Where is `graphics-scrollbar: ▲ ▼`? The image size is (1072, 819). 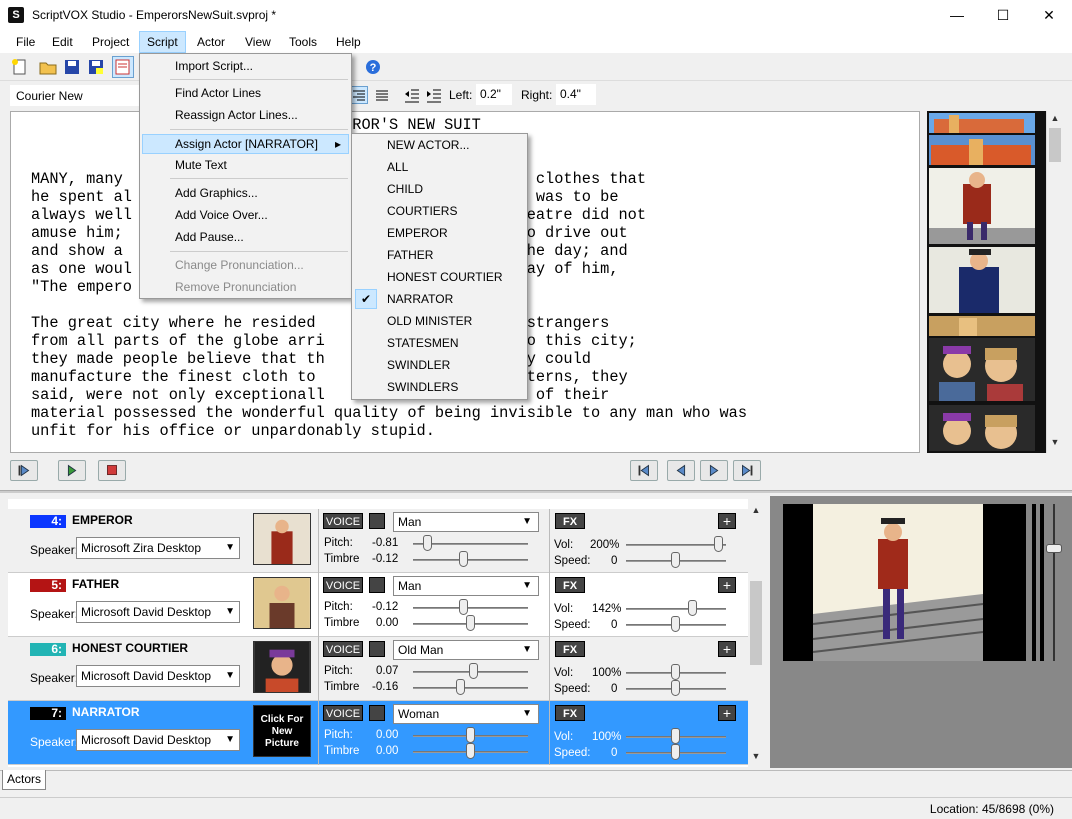 graphics-scrollbar: ▲ ▼ is located at coordinates (1054, 282).